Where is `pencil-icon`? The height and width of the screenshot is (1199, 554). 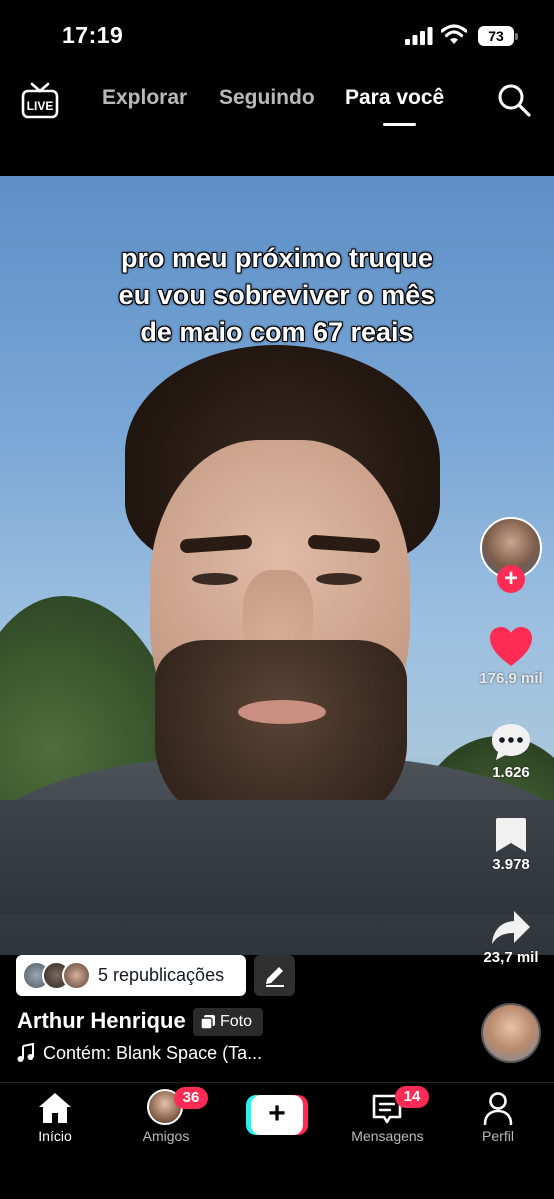 pencil-icon is located at coordinates (275, 977).